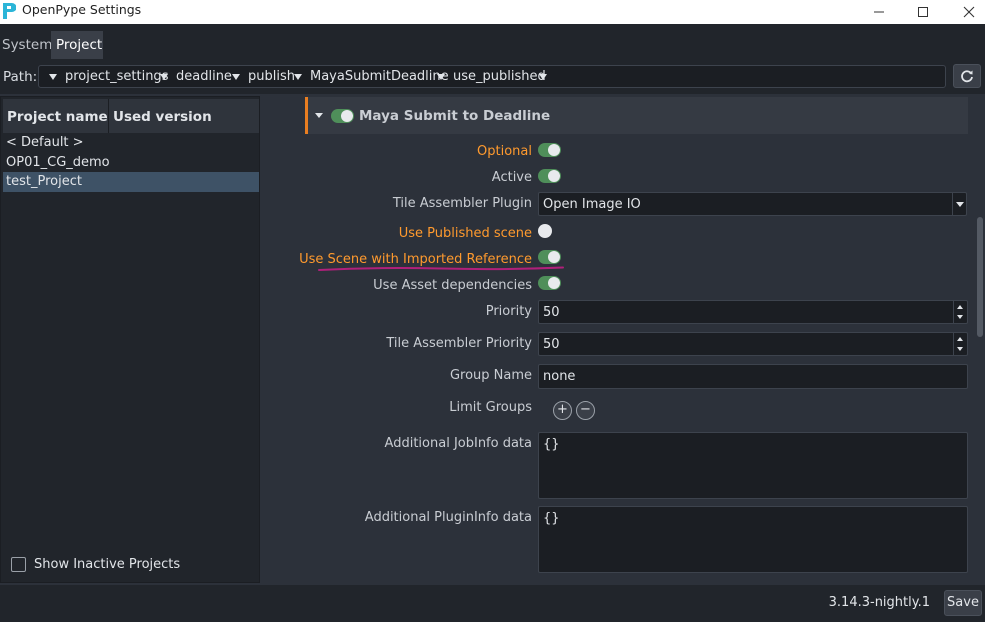 The image size is (985, 622). I want to click on group-name-value: none, so click(559, 376).